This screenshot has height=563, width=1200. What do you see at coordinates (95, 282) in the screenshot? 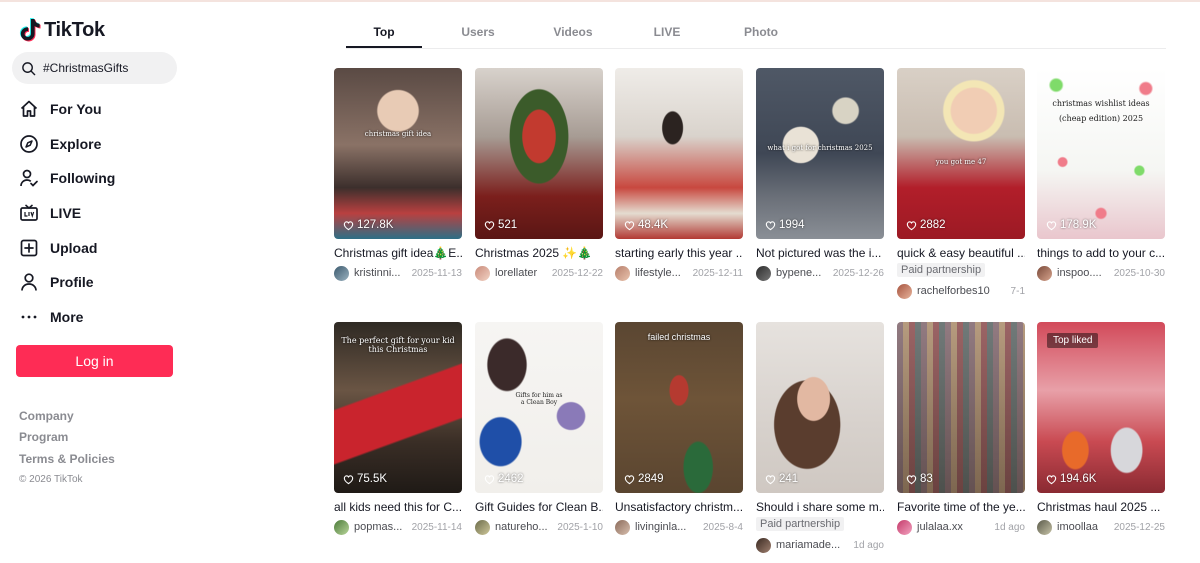
I see `nav-item-profile: Profile` at bounding box center [95, 282].